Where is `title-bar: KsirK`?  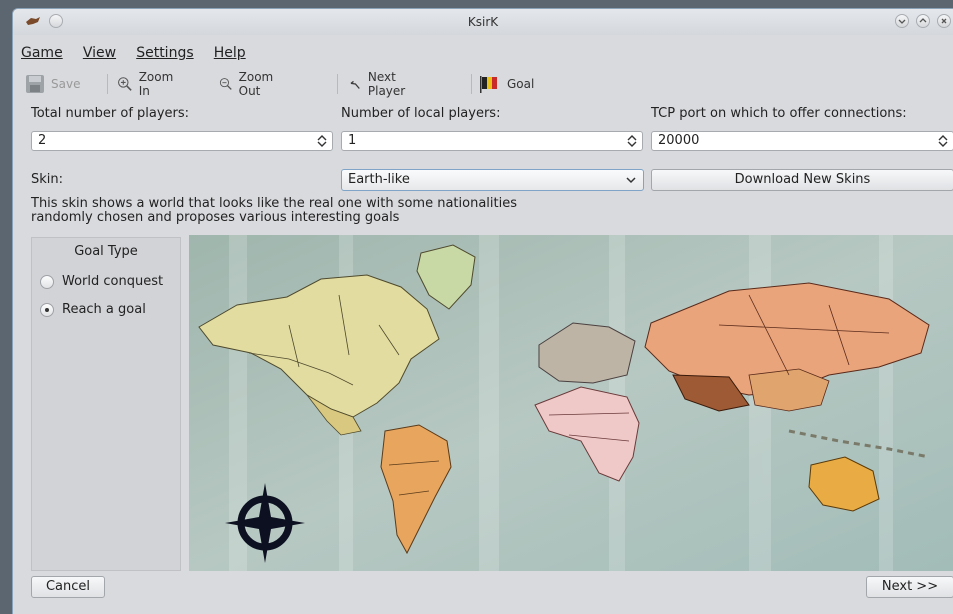 title-bar: KsirK is located at coordinates (483, 22).